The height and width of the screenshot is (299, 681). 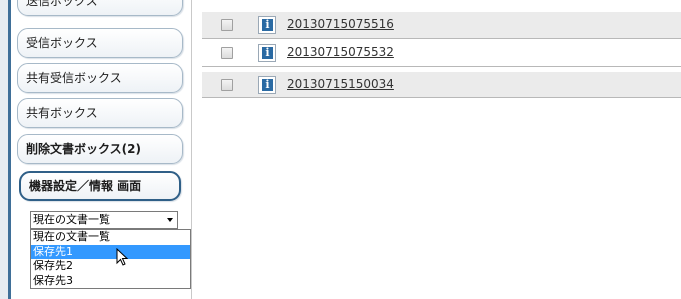 What do you see at coordinates (6, 149) in the screenshot?
I see `left-border-strip` at bounding box center [6, 149].